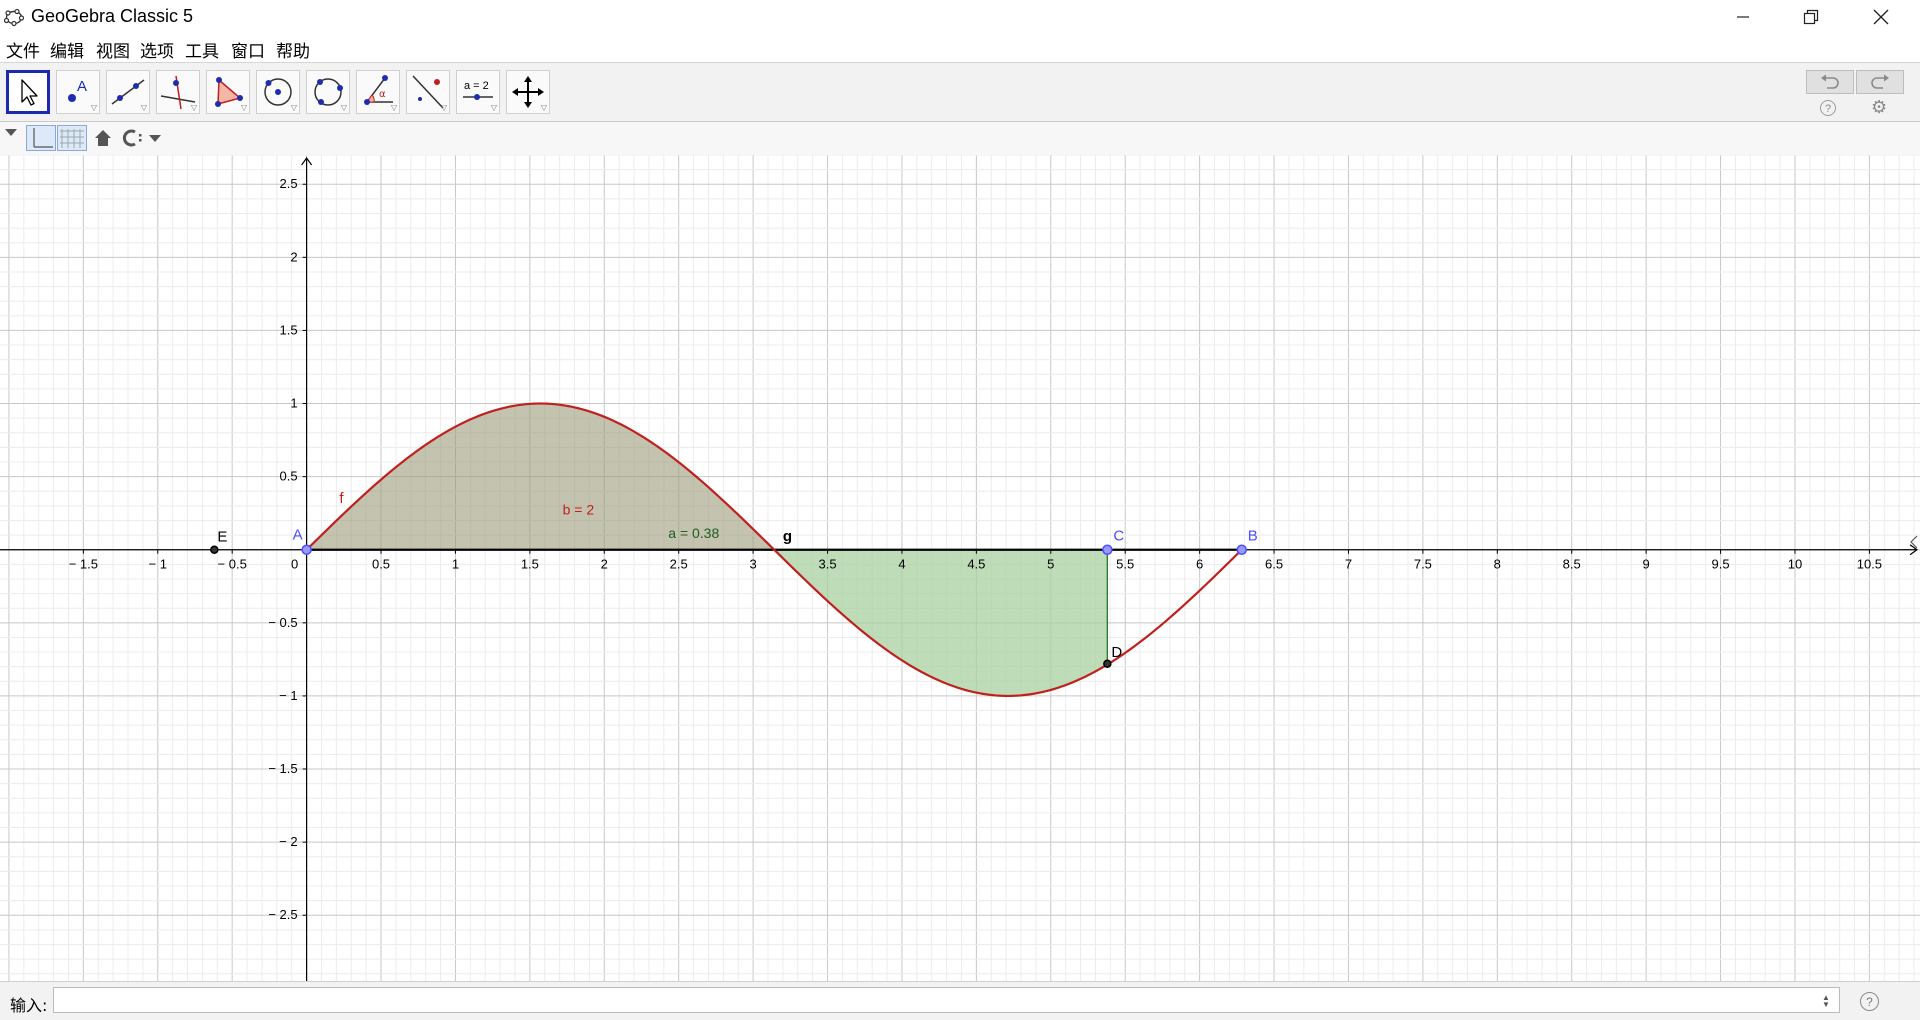  What do you see at coordinates (1118, 536) in the screenshot?
I see `point-label-C: C` at bounding box center [1118, 536].